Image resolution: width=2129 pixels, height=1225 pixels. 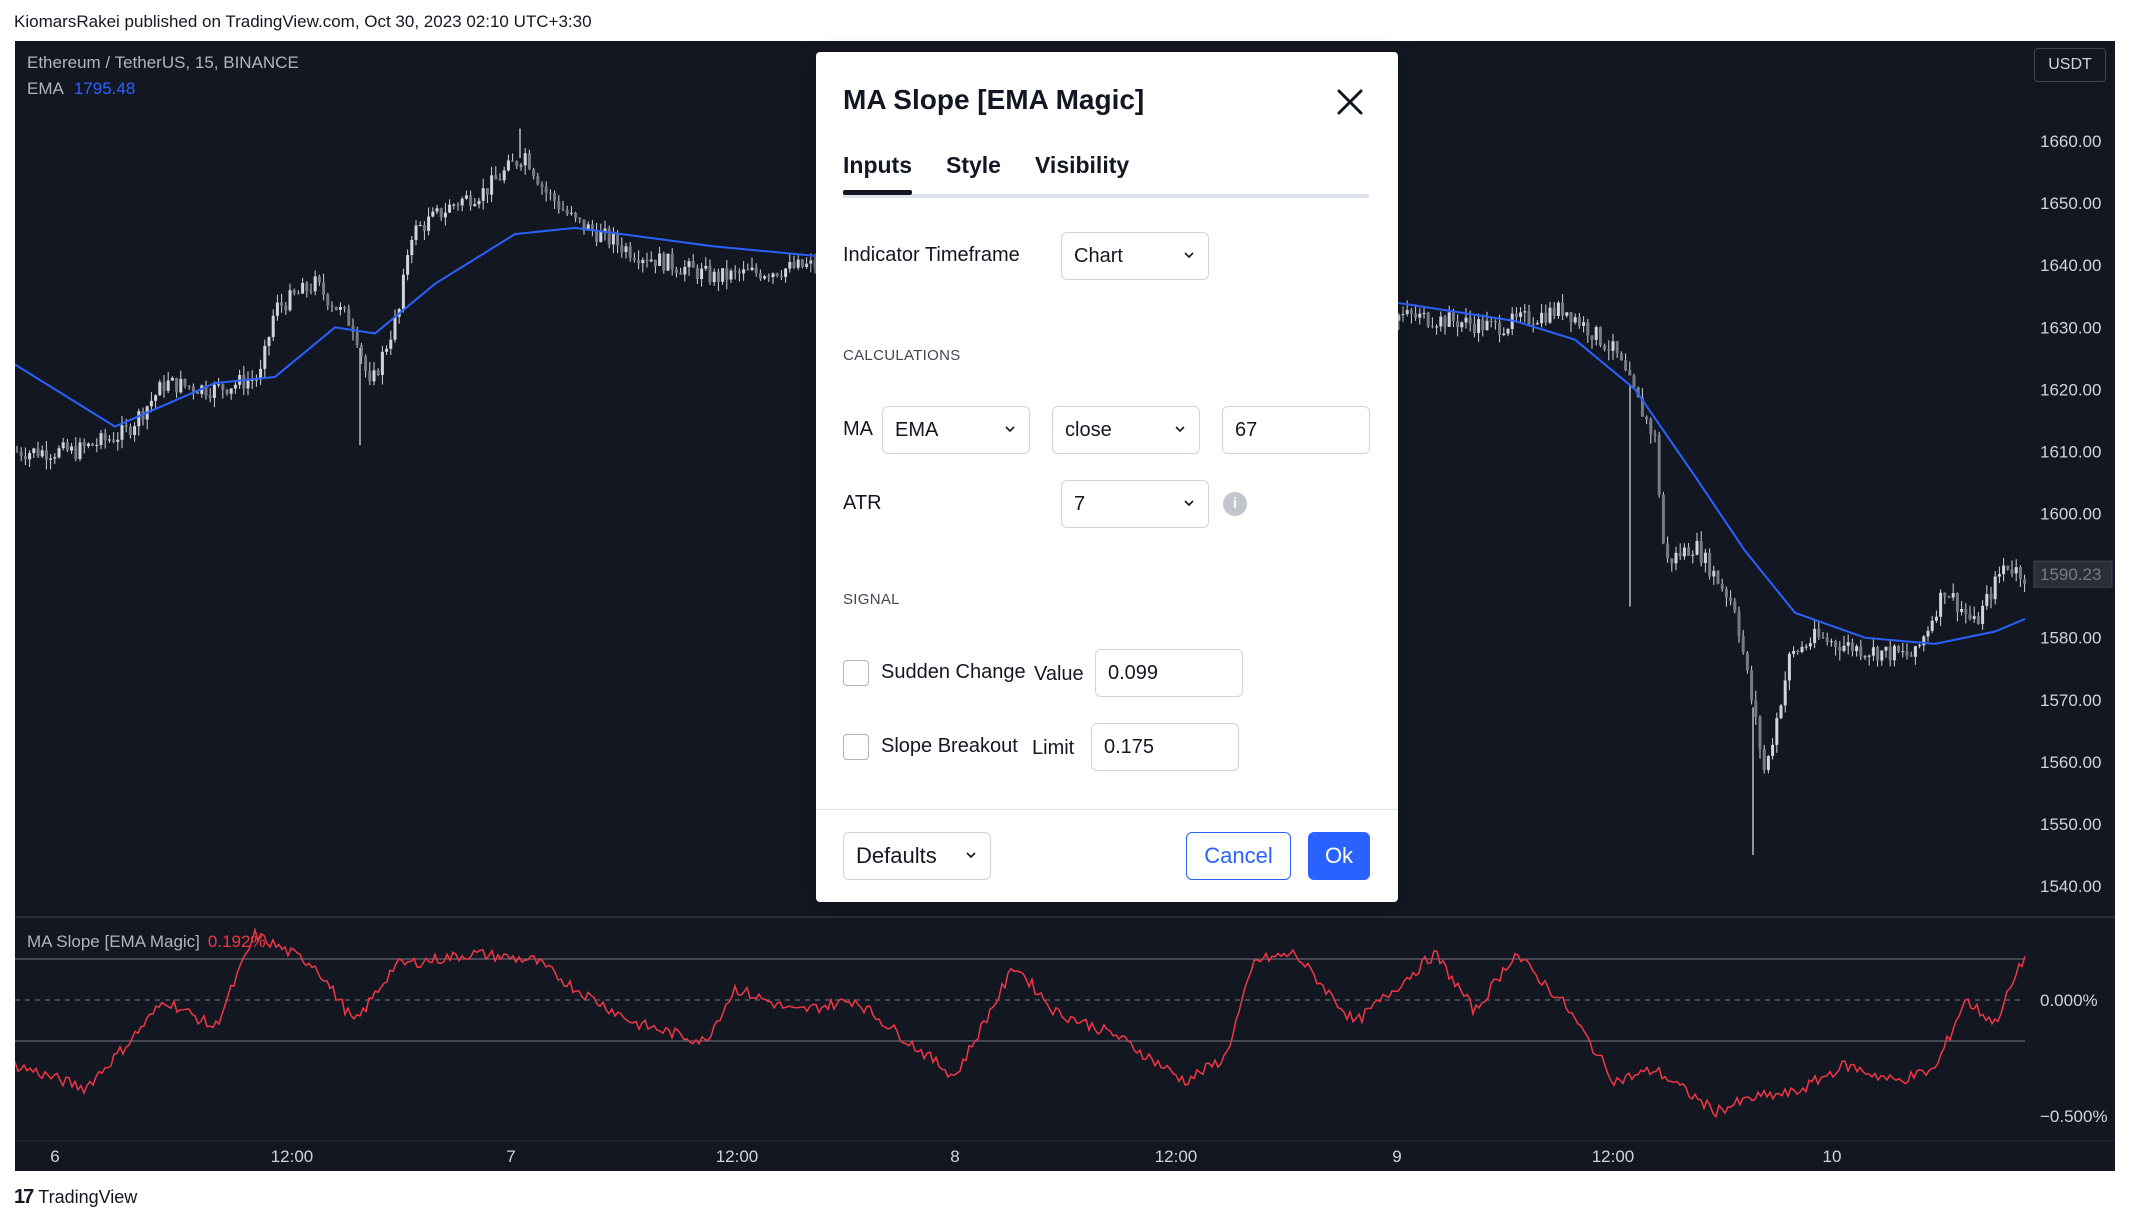 What do you see at coordinates (1082, 165) in the screenshot?
I see `tab-visibility: Visibility` at bounding box center [1082, 165].